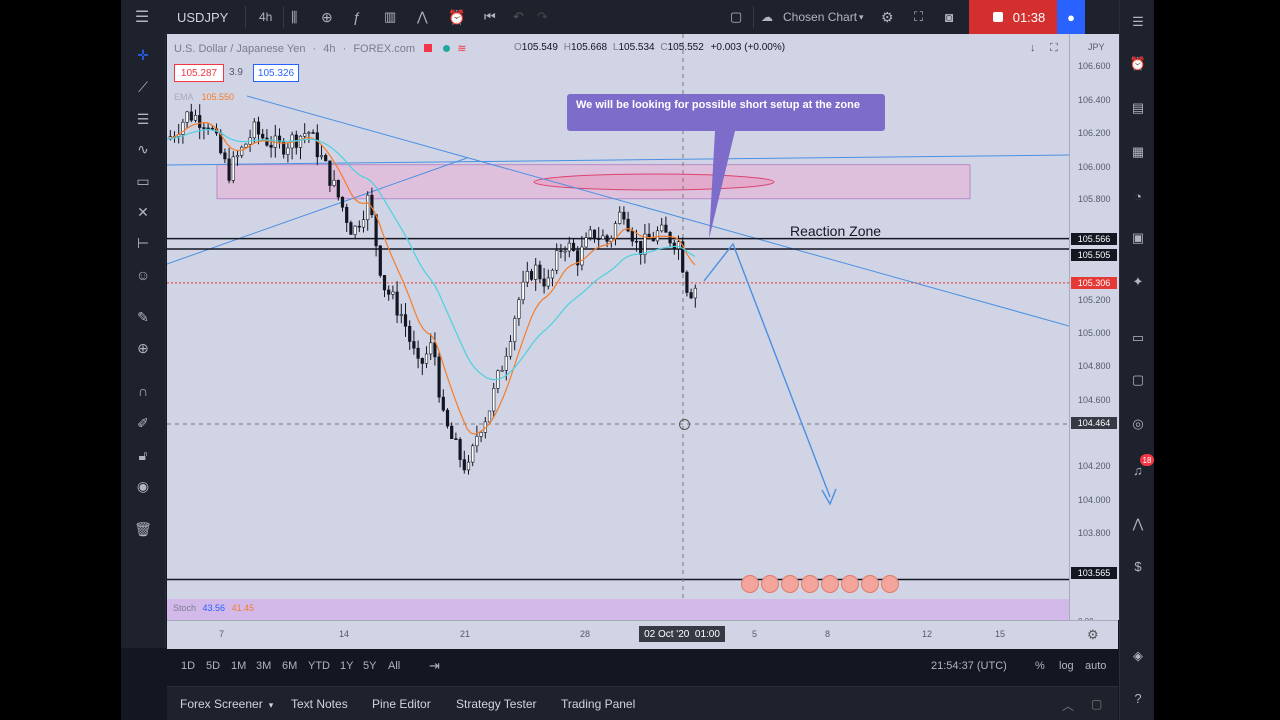 The width and height of the screenshot is (1280, 720). I want to click on range-5d: 5D, so click(213, 666).